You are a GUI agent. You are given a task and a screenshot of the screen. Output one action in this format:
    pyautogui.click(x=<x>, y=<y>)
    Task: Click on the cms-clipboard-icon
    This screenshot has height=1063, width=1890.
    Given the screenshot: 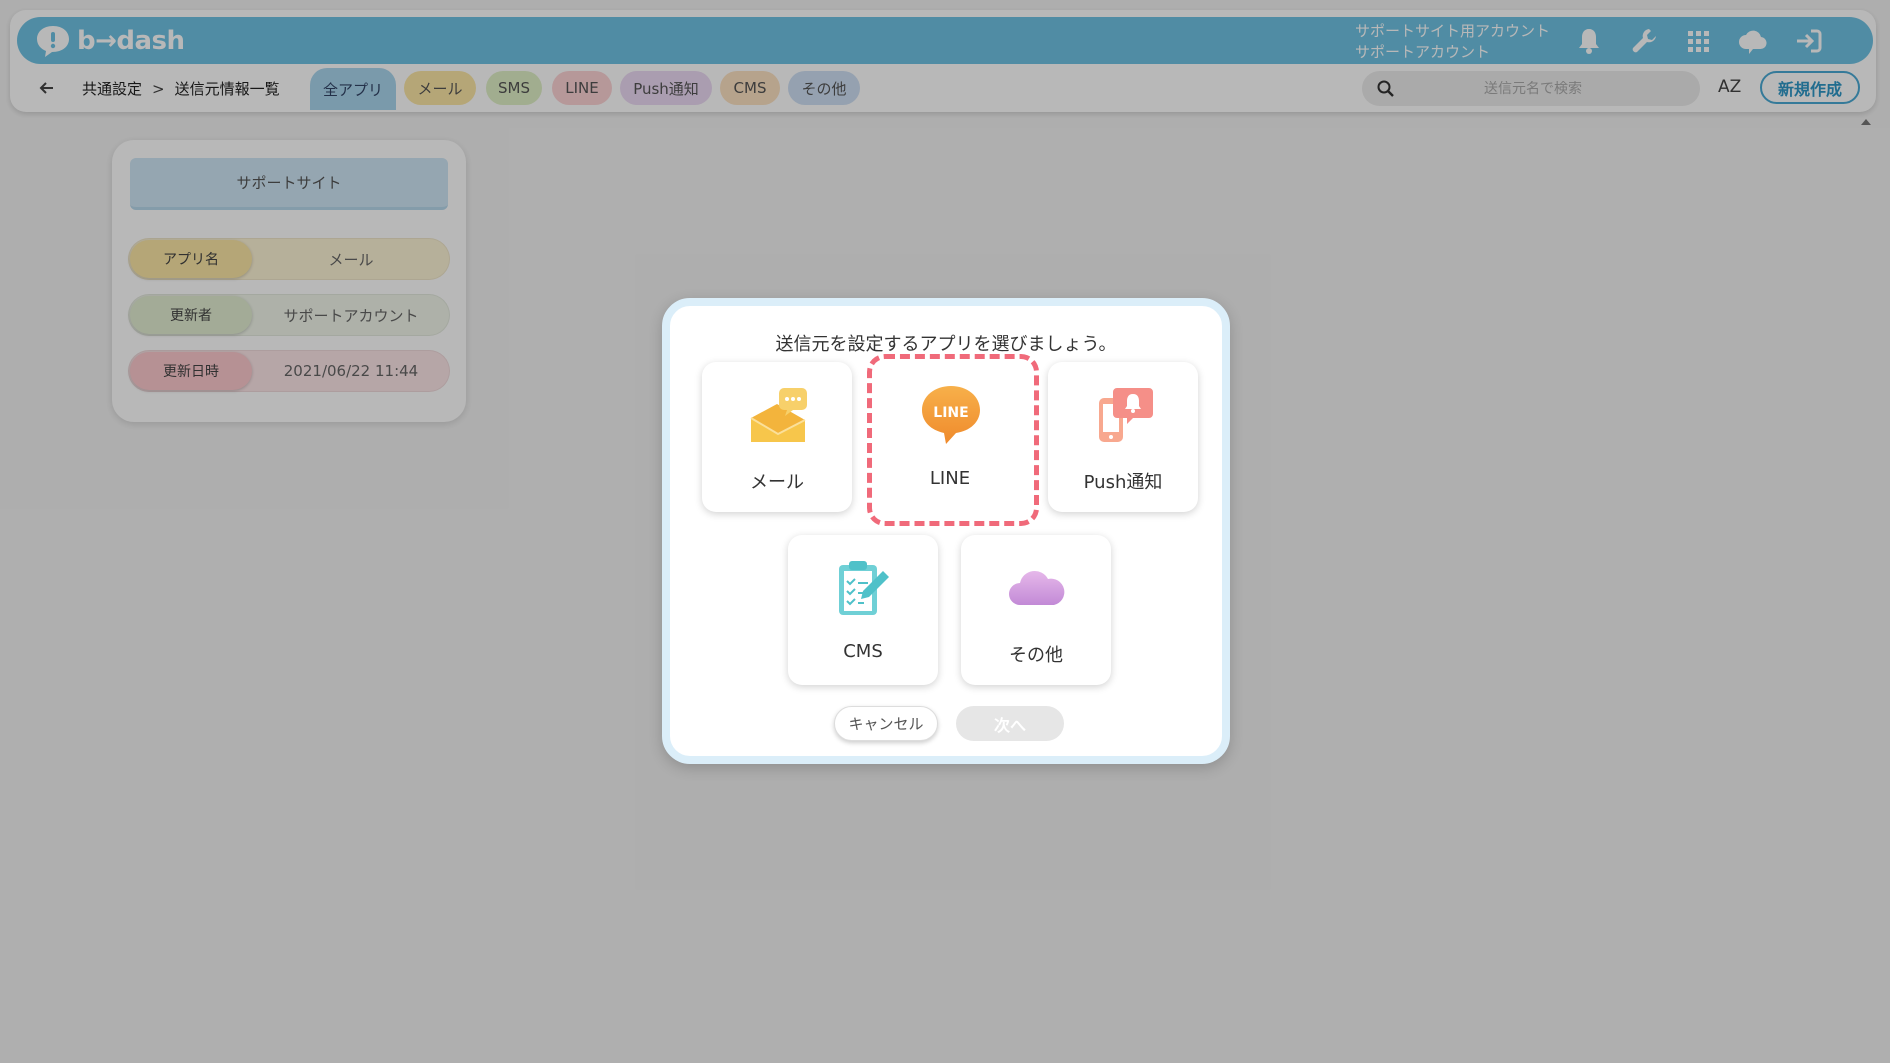 What is the action you would take?
    pyautogui.click(x=864, y=588)
    